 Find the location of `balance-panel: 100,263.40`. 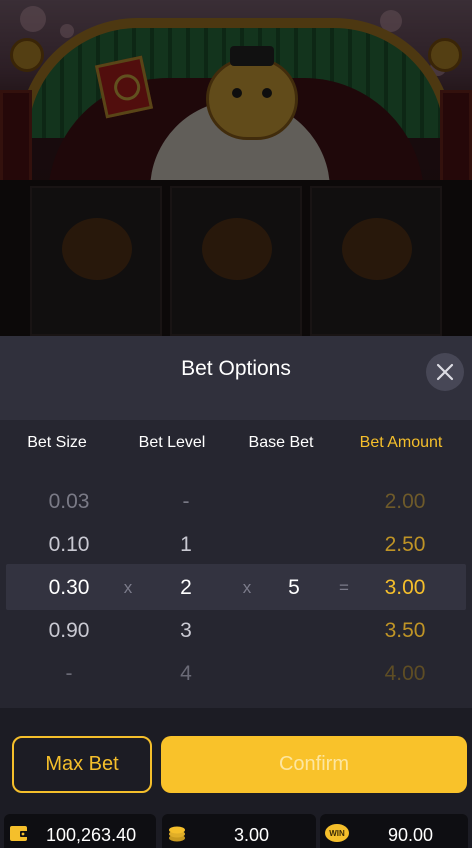

balance-panel: 100,263.40 is located at coordinates (80, 831).